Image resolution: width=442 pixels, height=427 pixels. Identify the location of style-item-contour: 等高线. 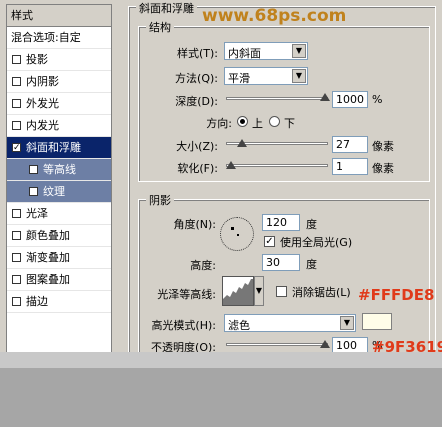
(59, 170).